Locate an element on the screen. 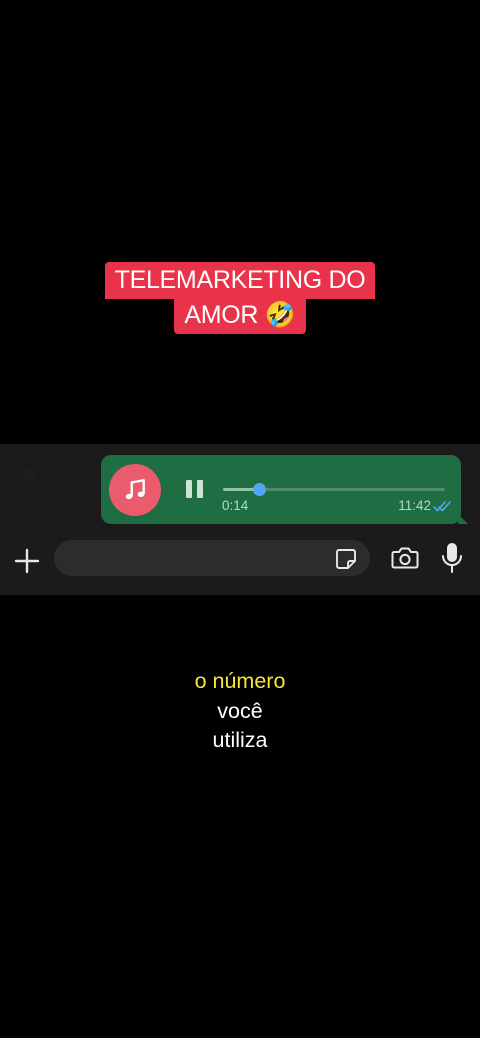 The height and width of the screenshot is (1038, 480). sticker-icon is located at coordinates (346, 559).